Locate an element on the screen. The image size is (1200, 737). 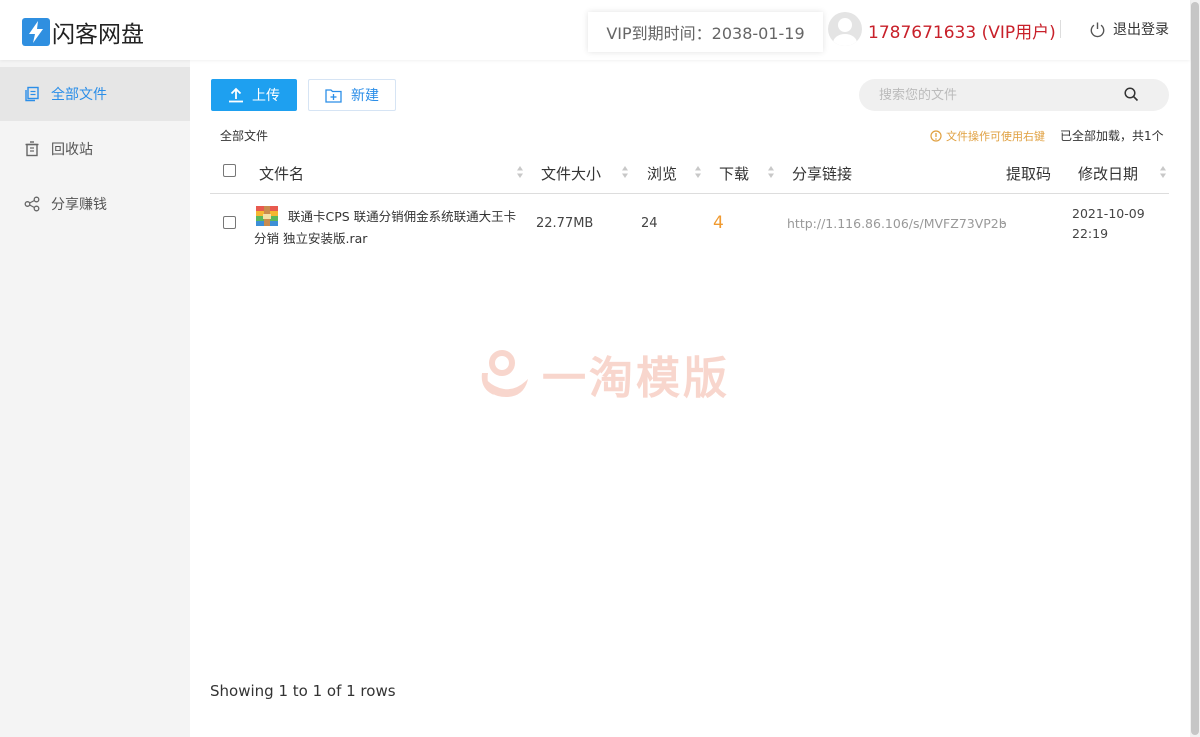
upload-label: 上传 is located at coordinates (266, 96).